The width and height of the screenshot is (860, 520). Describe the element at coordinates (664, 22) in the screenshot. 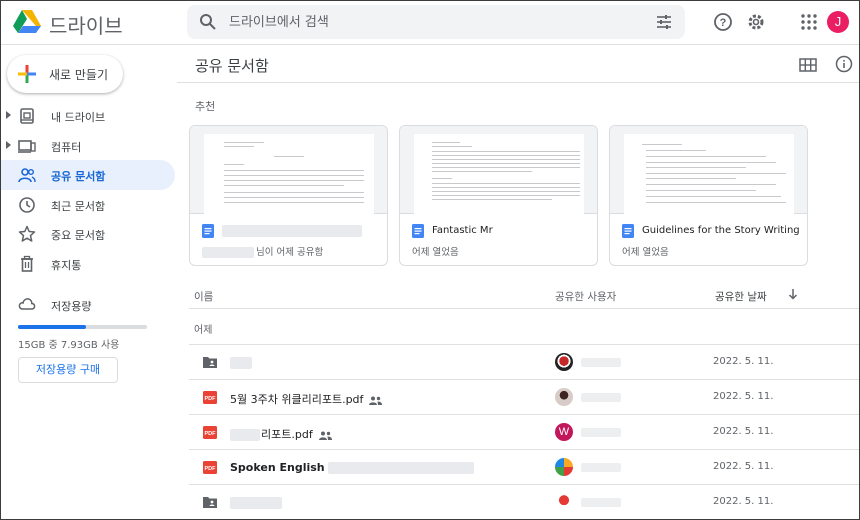

I see `search-options-icon` at that location.